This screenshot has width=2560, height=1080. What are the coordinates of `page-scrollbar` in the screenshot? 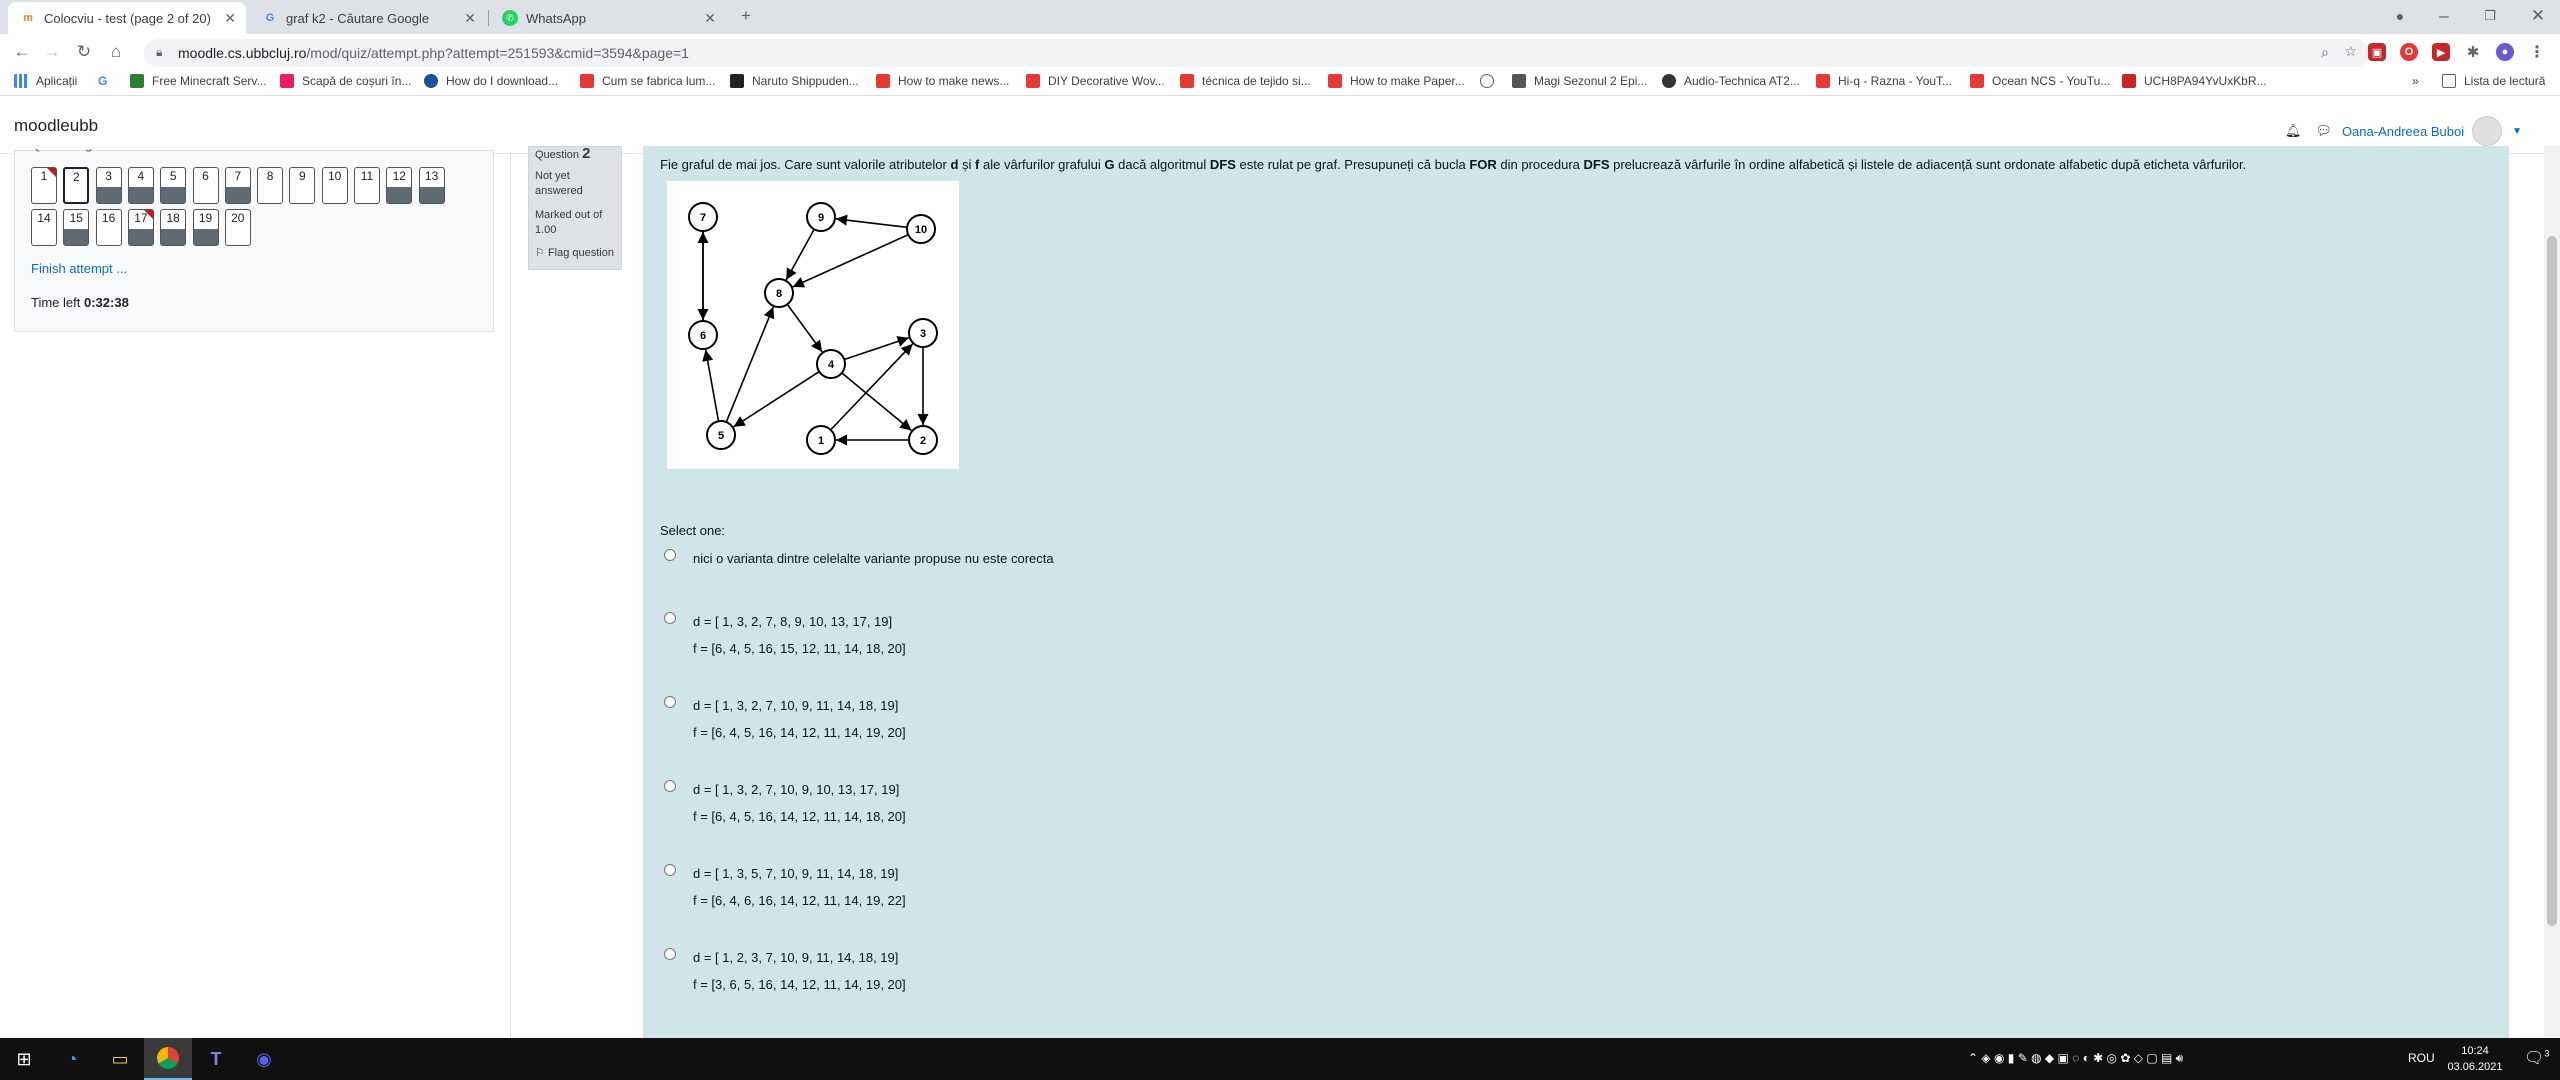 It's located at (2552, 592).